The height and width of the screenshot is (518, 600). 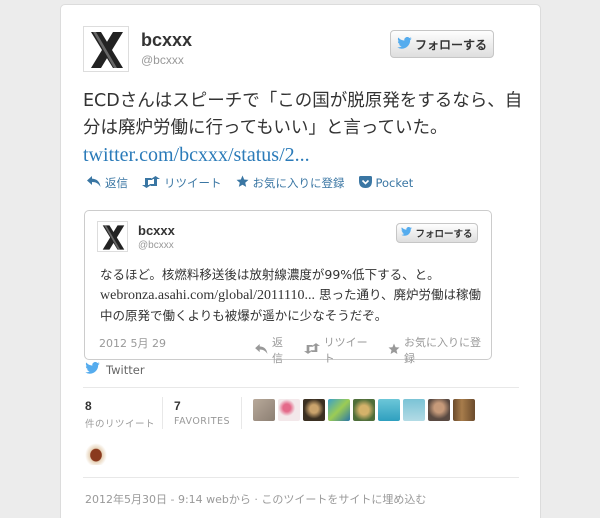 I want to click on retweets-label: 件のリツイート, so click(x=120, y=424).